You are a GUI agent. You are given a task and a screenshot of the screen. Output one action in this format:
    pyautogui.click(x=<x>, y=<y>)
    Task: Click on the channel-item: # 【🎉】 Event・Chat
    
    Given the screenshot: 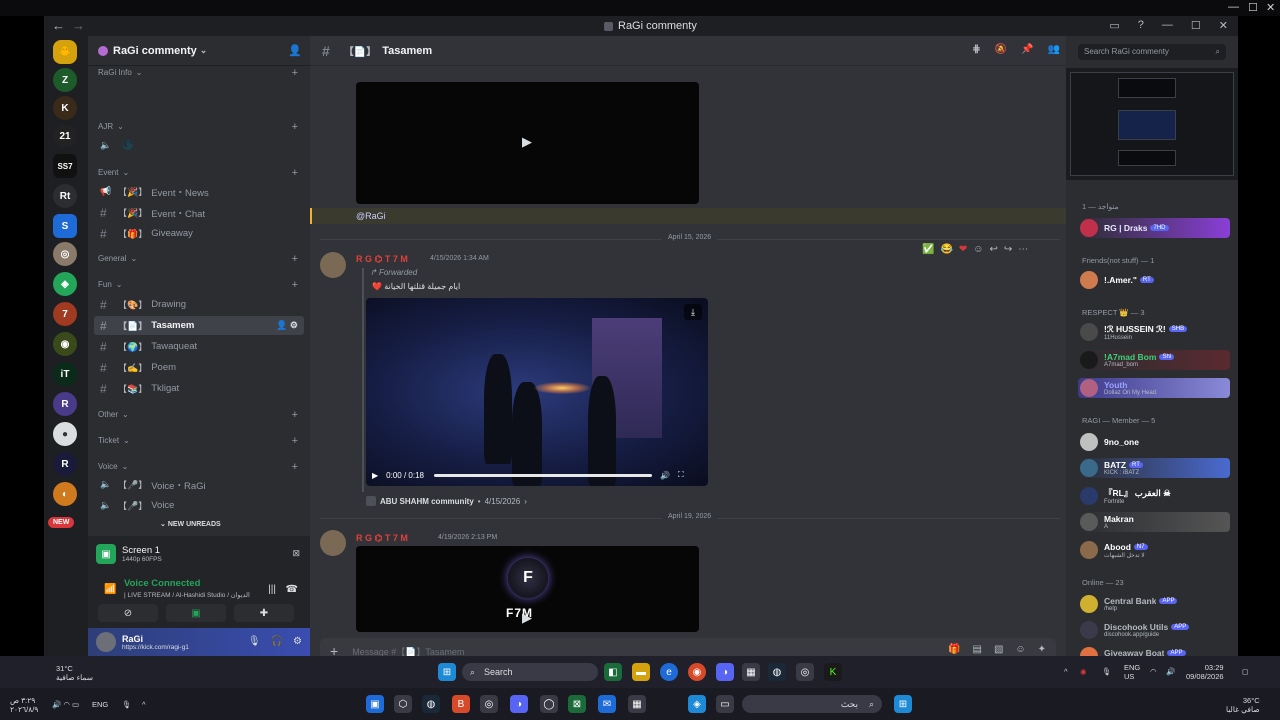 What is the action you would take?
    pyautogui.click(x=199, y=212)
    